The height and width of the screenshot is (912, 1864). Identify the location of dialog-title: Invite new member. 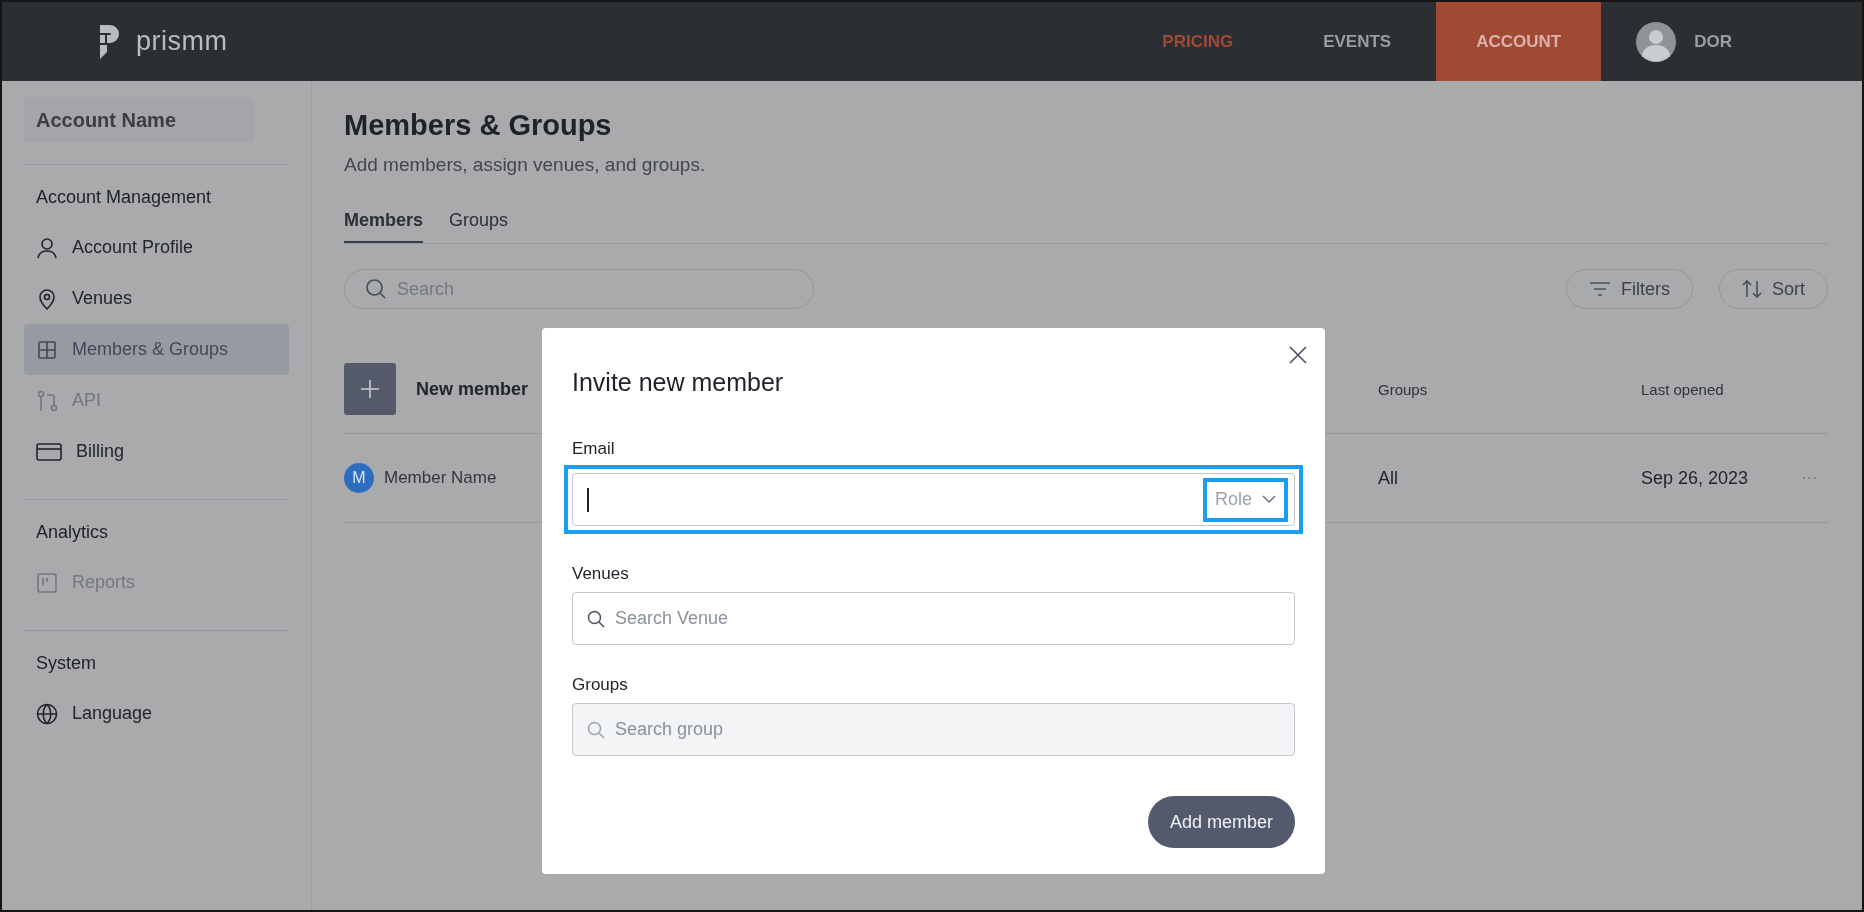
(678, 382).